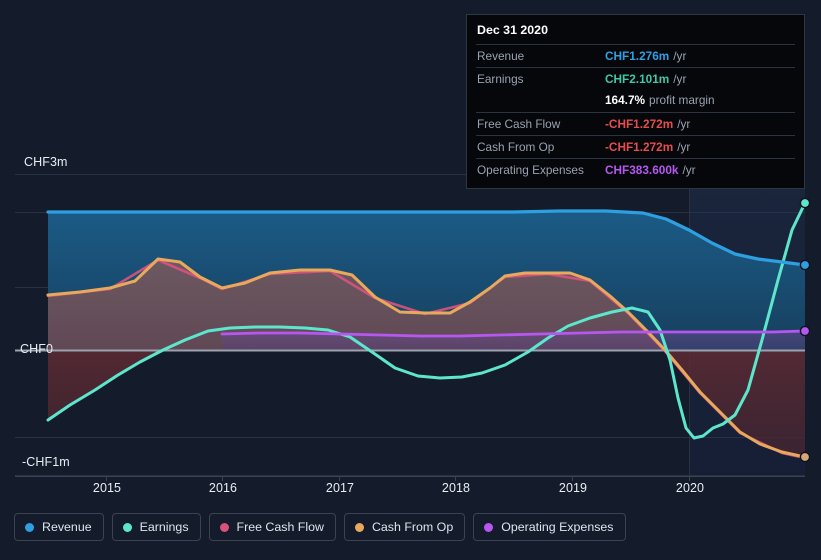 The width and height of the screenshot is (821, 560). I want to click on tooltip-row-profit-margin: 164.7% profit margin, so click(635, 101).